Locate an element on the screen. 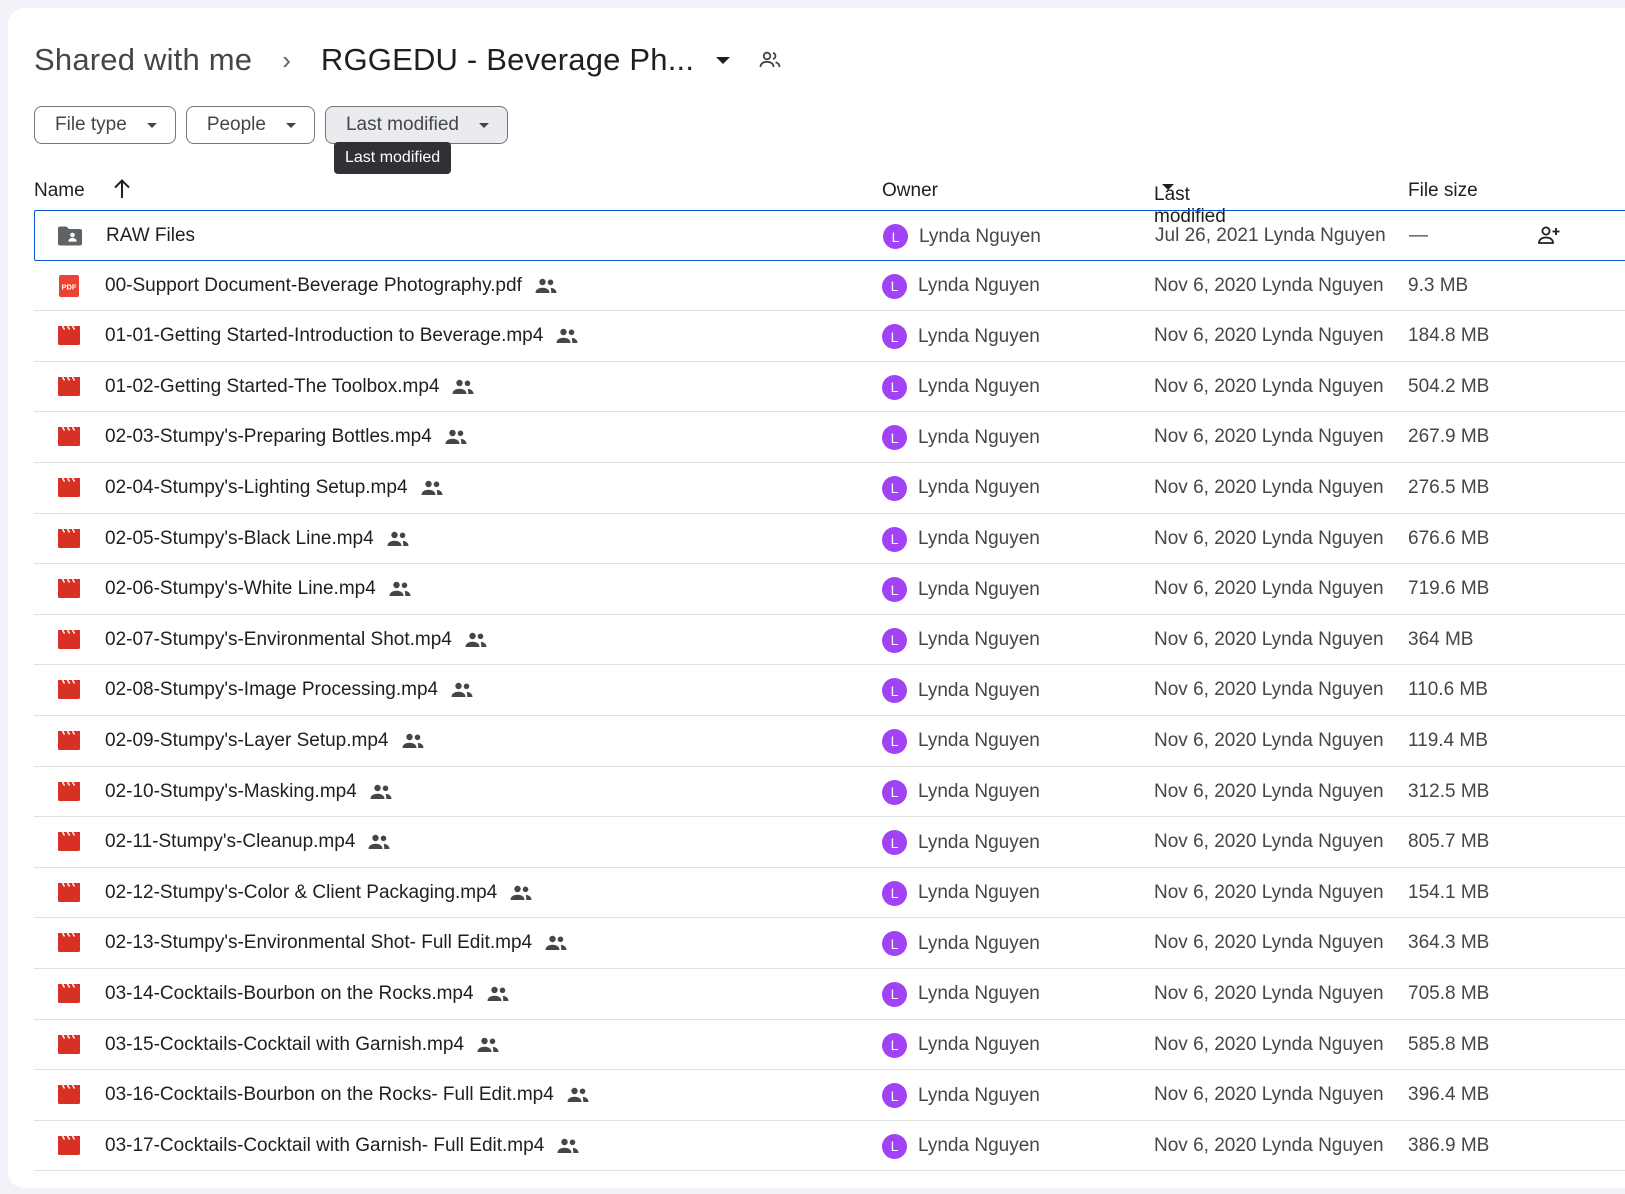  shared-people-icon is located at coordinates (462, 690).